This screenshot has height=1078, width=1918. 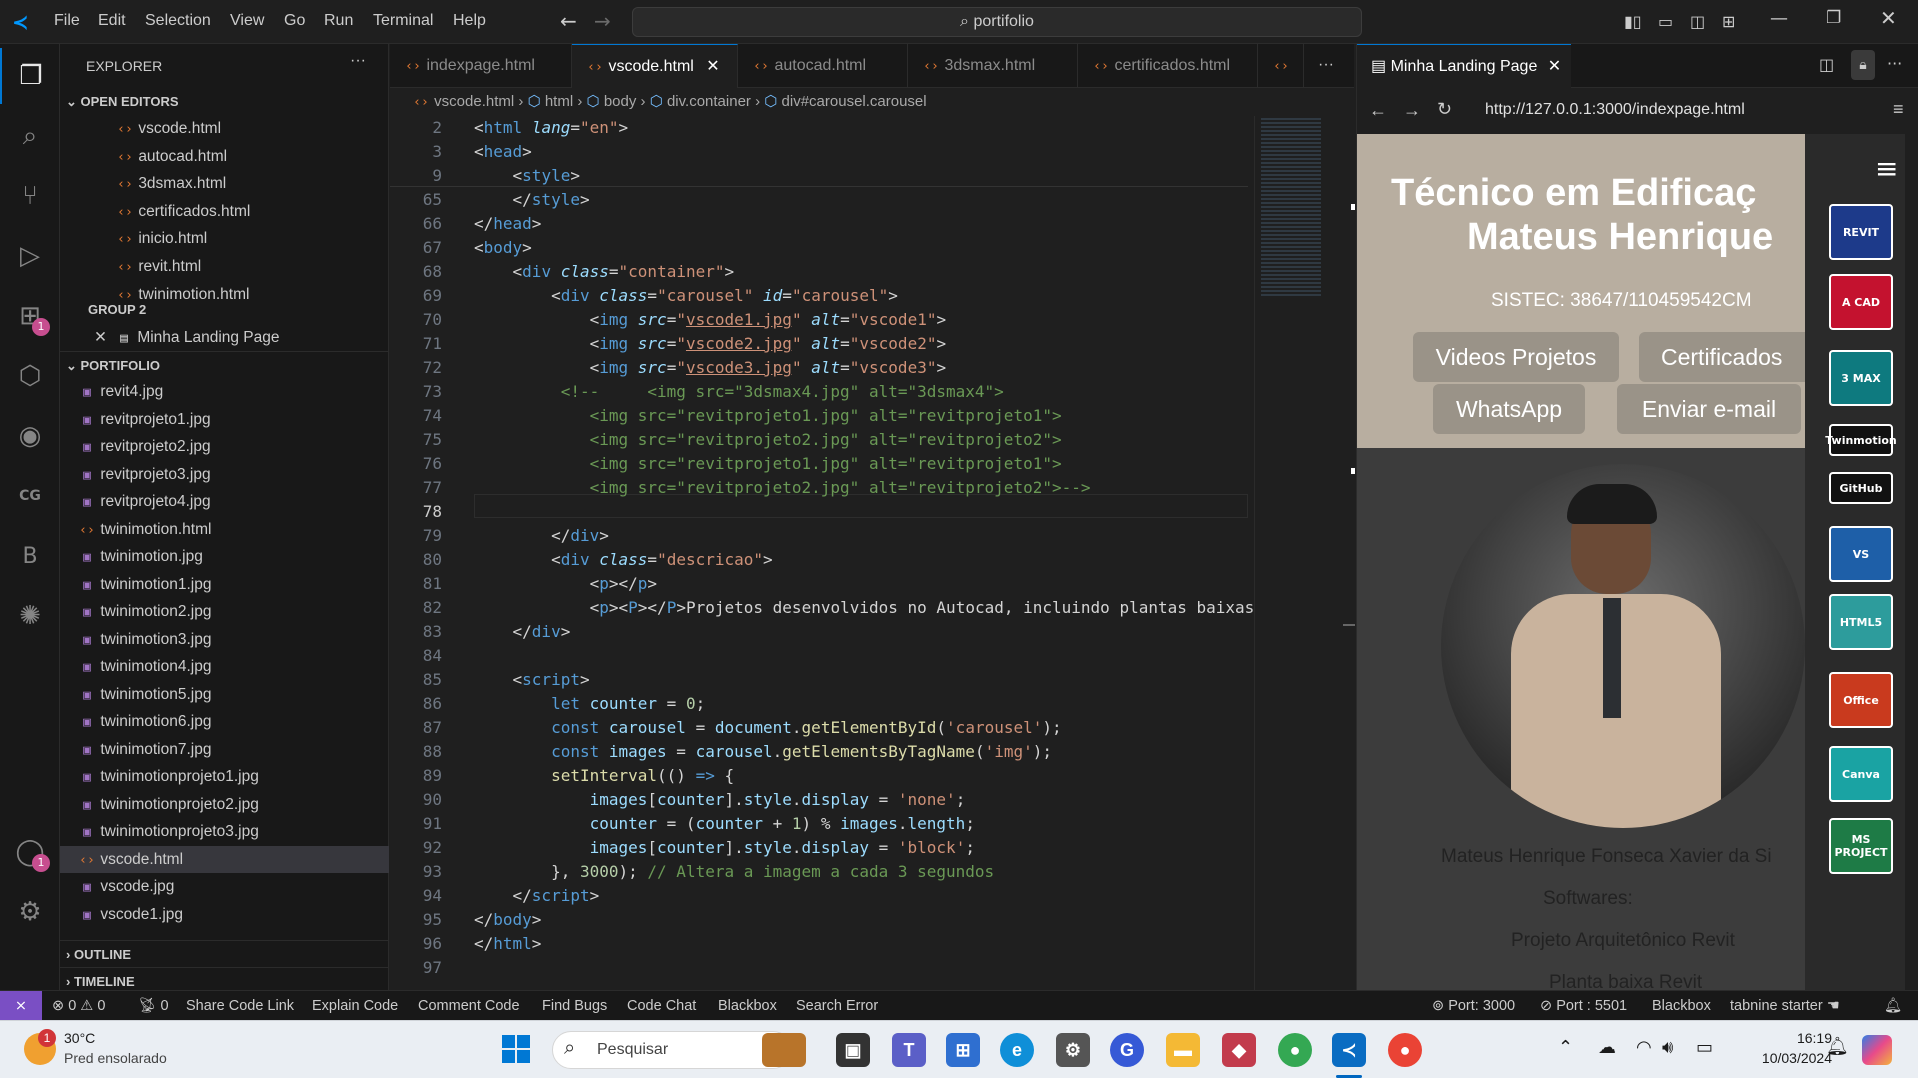 What do you see at coordinates (1183, 1050) in the screenshot?
I see `file-explorer-icon: ▬` at bounding box center [1183, 1050].